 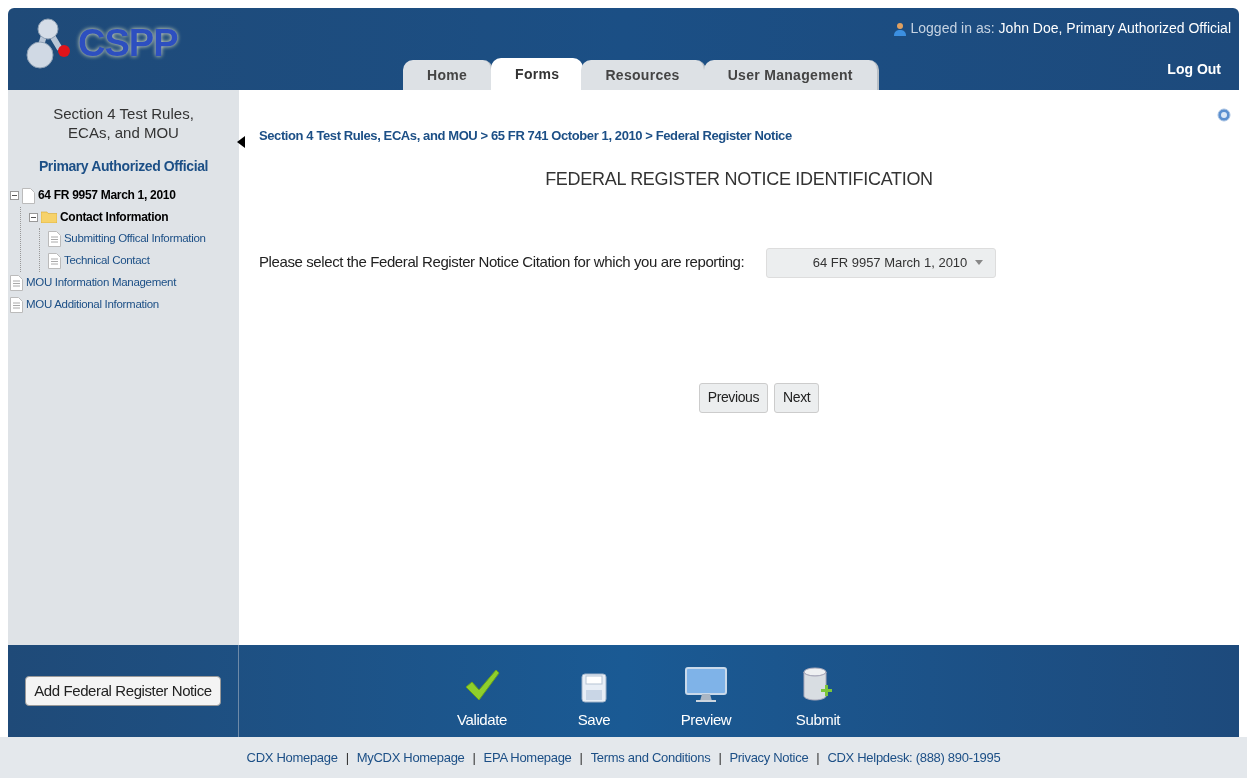 What do you see at coordinates (502, 262) in the screenshot?
I see `citation-label: Please select the Federal Register Notice Citation for which you are reporting:` at bounding box center [502, 262].